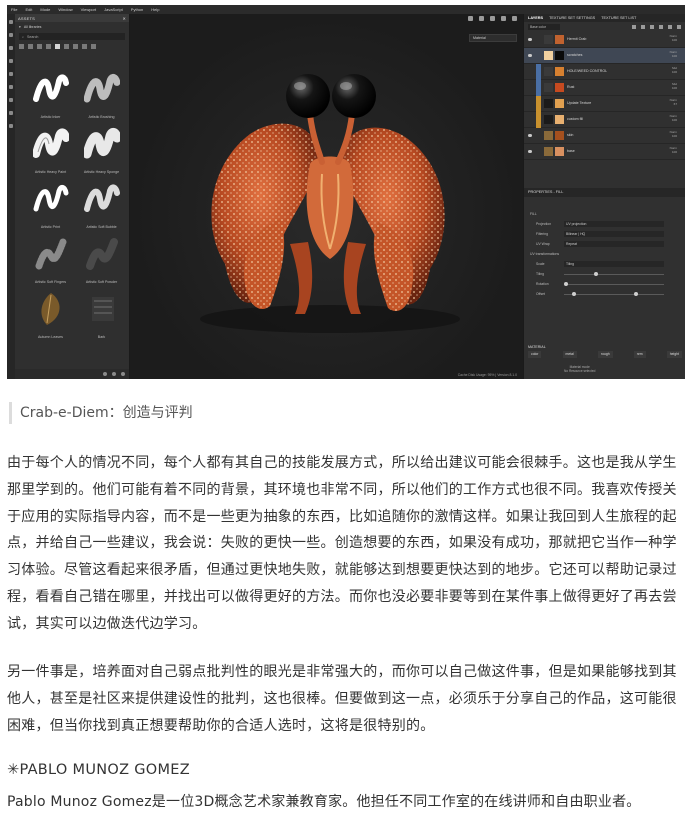 This screenshot has width=691, height=817. What do you see at coordinates (604, 152) in the screenshot?
I see `layer-row: base Norm 100` at bounding box center [604, 152].